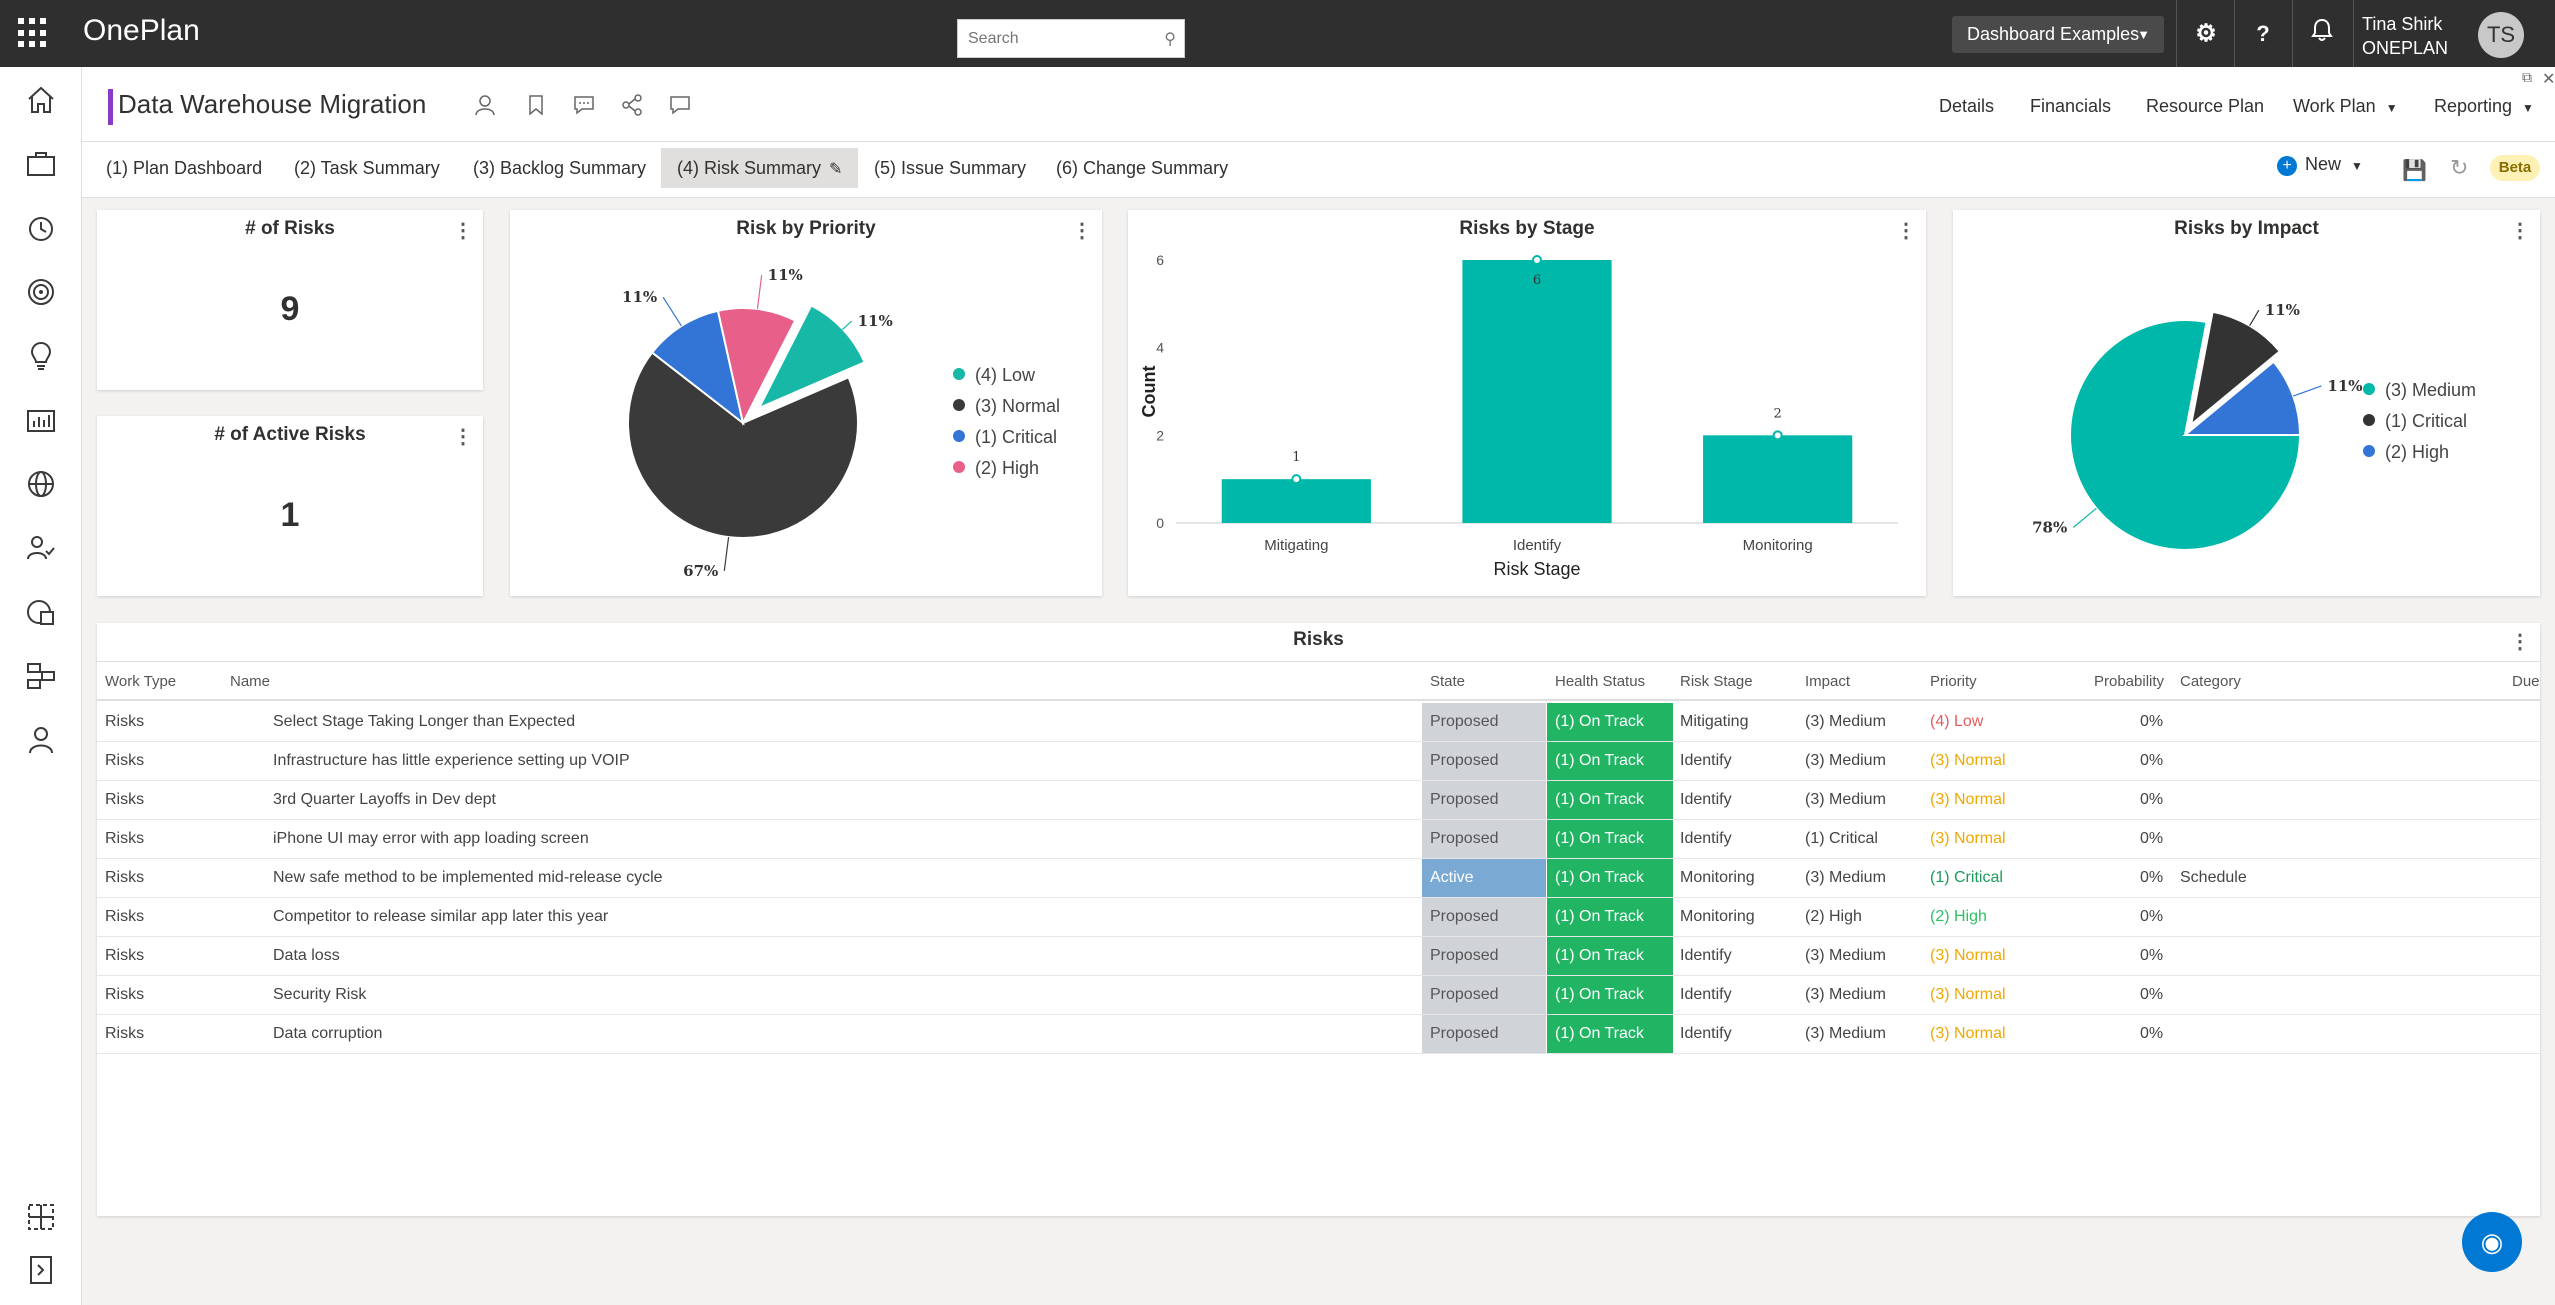 The width and height of the screenshot is (2555, 1305). What do you see at coordinates (140, 681) in the screenshot?
I see `col-work-type: Work Type` at bounding box center [140, 681].